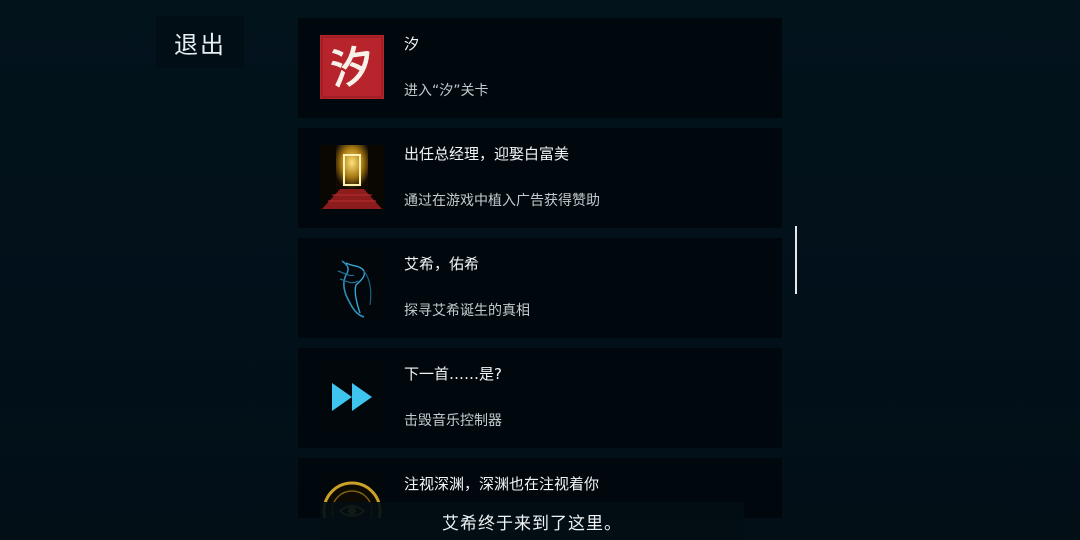 This screenshot has width=1080, height=540. Describe the element at coordinates (502, 484) in the screenshot. I see `achievement-title: 注视深渊，深渊也在注视着你` at that location.